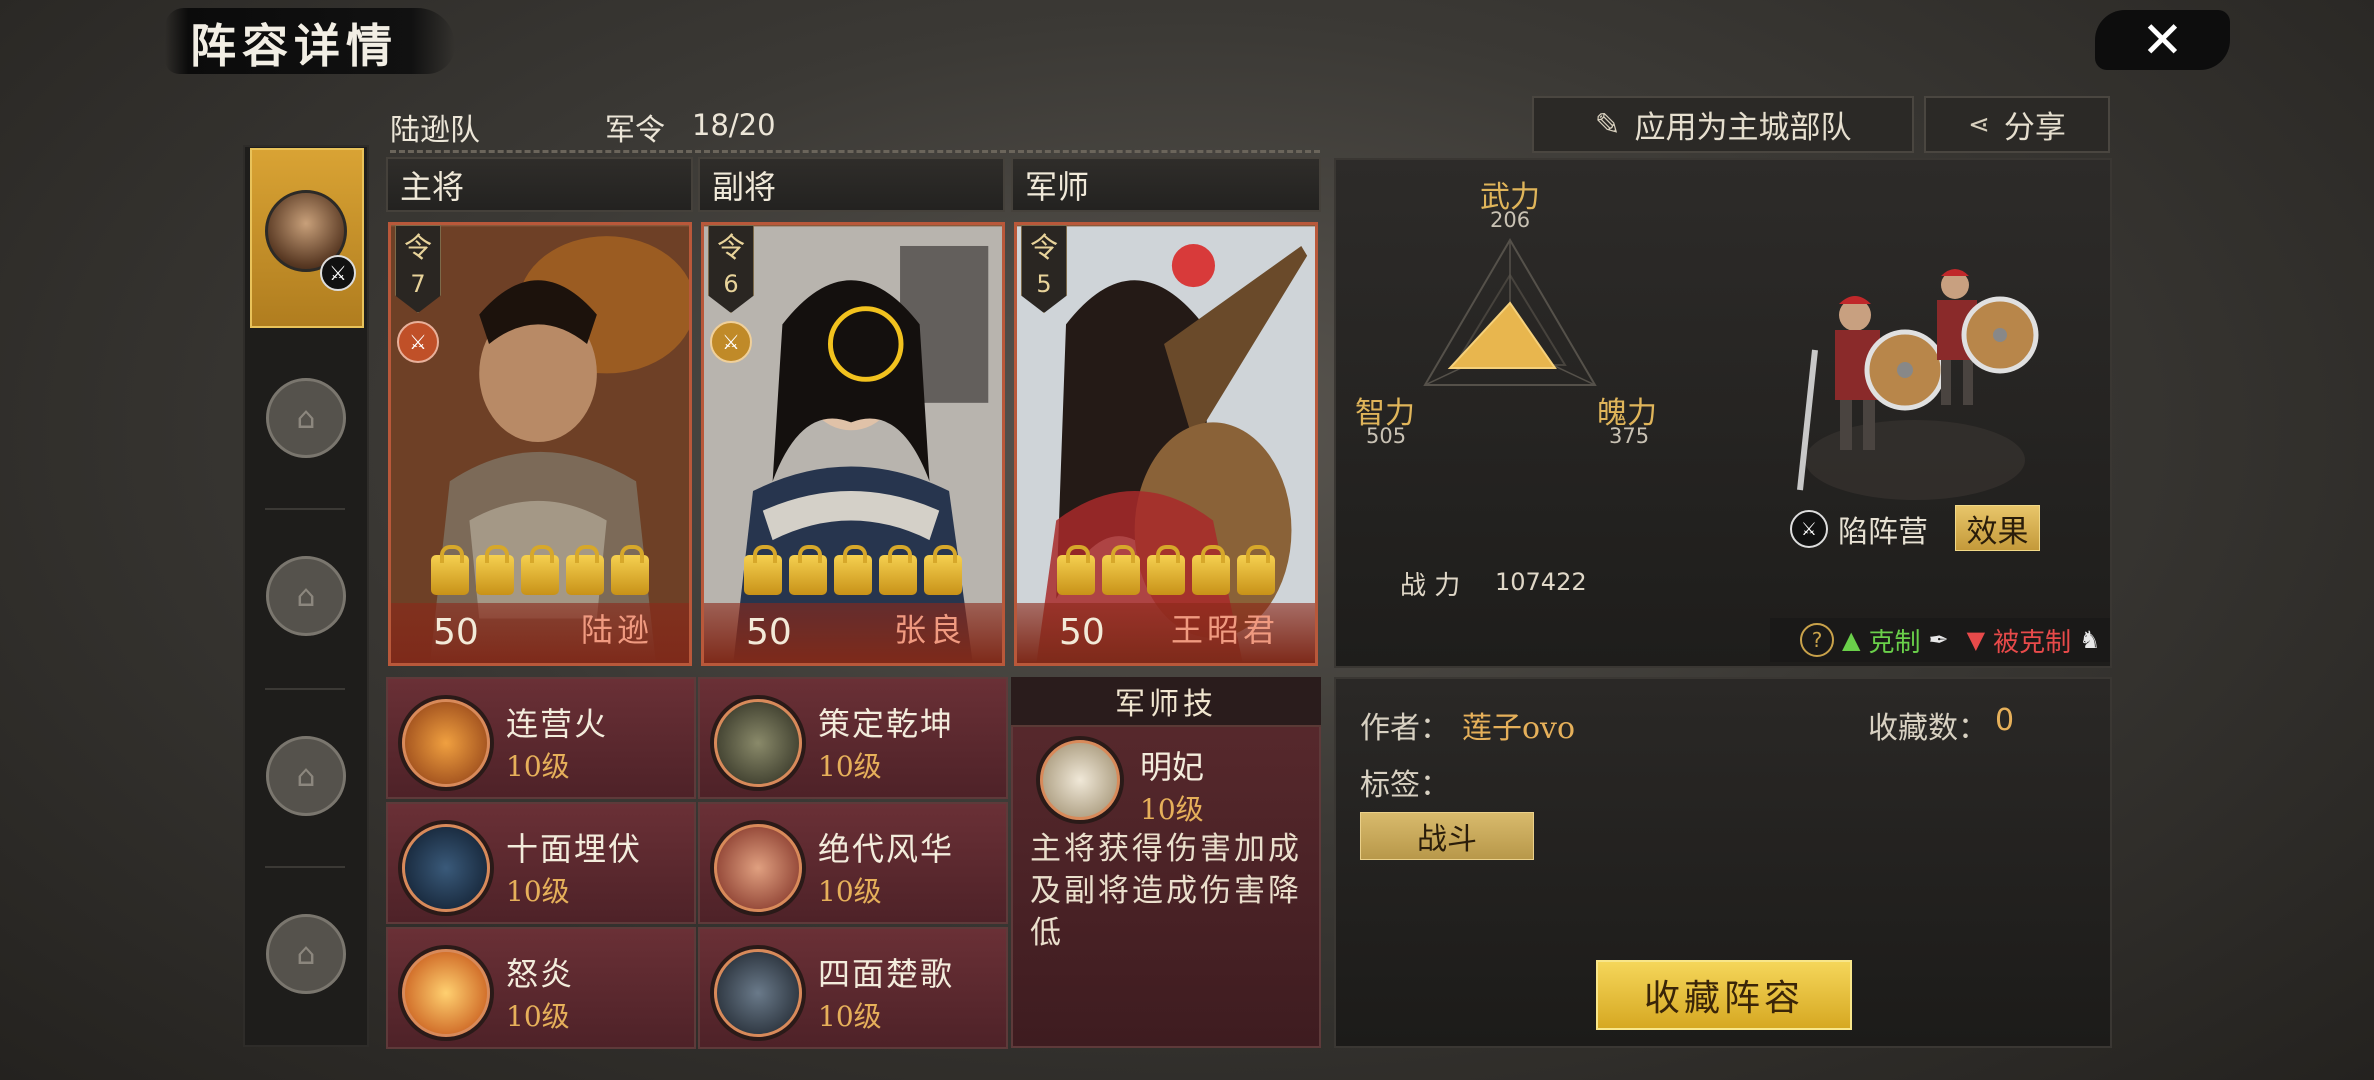  I want to click on power-label: 战 力, so click(1430, 586).